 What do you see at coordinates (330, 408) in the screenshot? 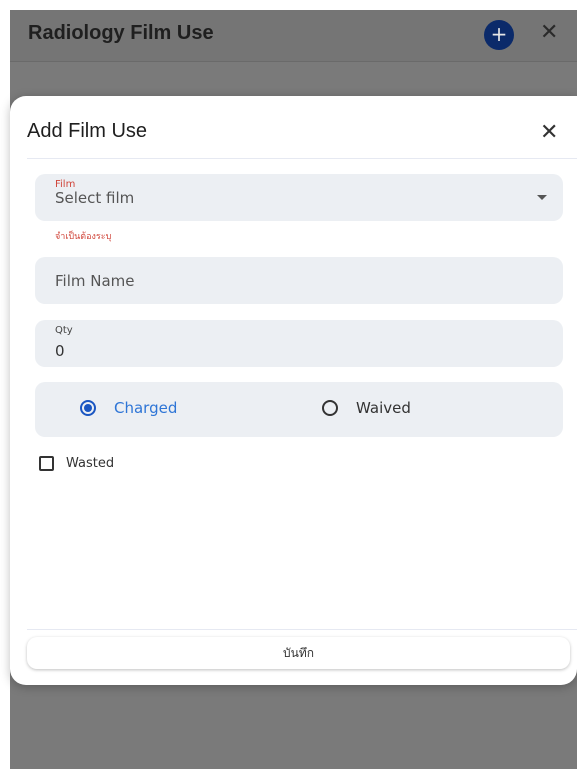
I see `radio-unselected-icon` at bounding box center [330, 408].